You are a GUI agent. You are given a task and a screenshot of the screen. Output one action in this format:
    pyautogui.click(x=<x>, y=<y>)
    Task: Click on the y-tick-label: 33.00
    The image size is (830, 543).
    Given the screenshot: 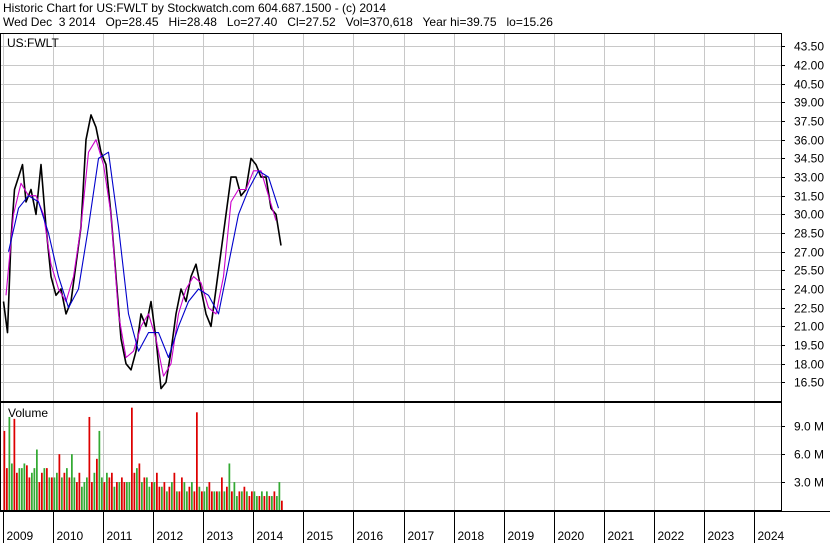 What is the action you would take?
    pyautogui.click(x=809, y=178)
    